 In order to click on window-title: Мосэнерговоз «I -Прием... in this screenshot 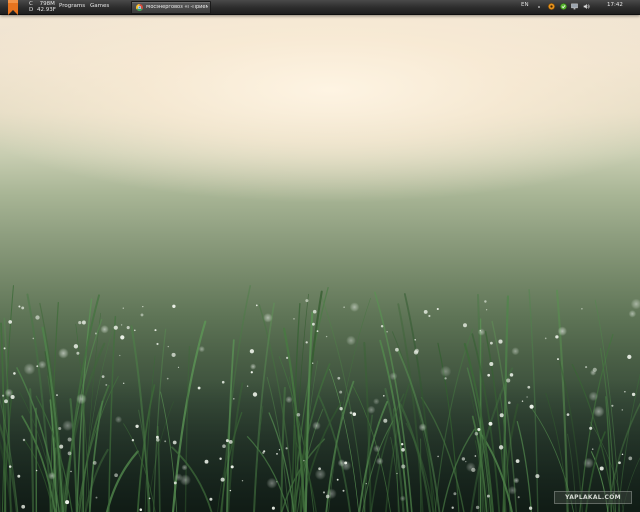, I will do `click(177, 7)`.